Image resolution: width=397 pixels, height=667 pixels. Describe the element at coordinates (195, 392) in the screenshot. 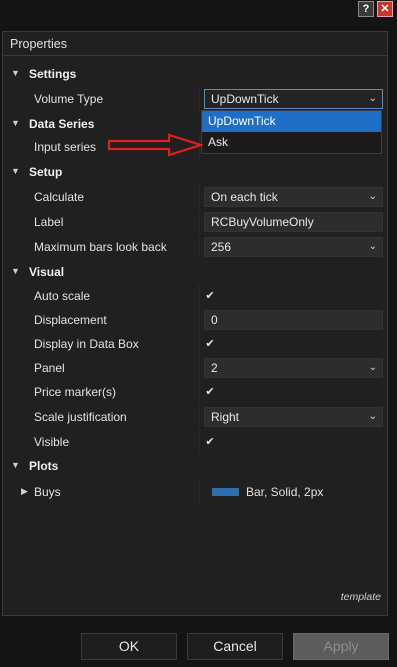

I see `prop-row-price-marker: Price marker(s) ✔` at that location.